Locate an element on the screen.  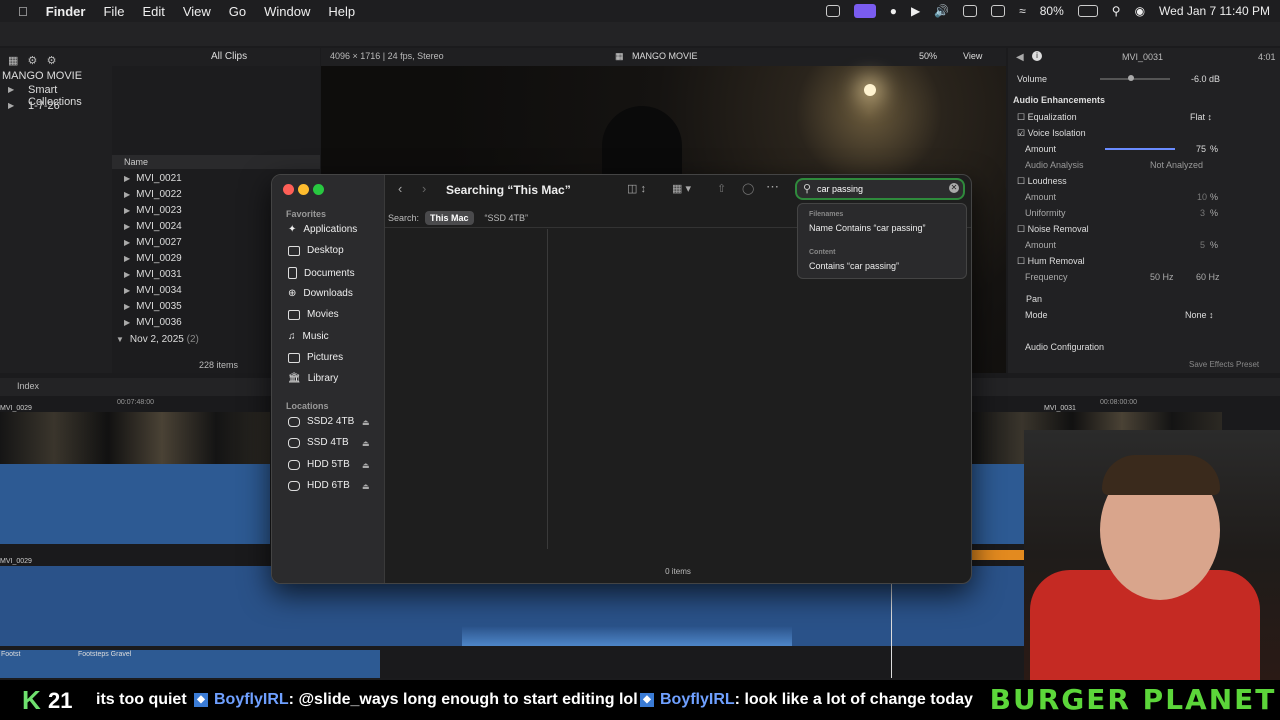
share-icon: ⇧ is located at coordinates (721, 188).